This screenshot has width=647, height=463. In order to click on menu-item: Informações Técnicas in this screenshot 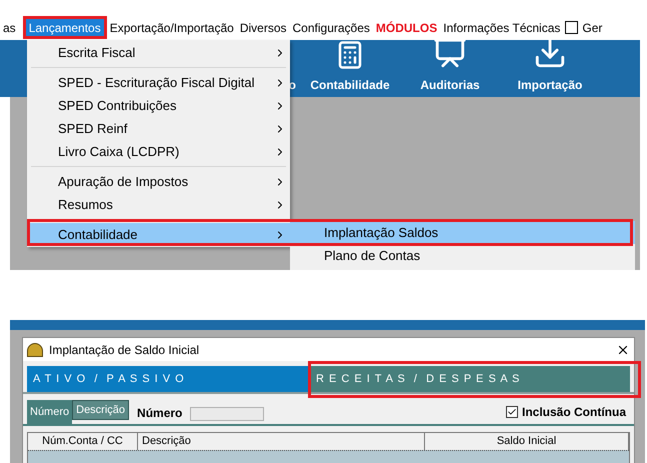, I will do `click(502, 27)`.